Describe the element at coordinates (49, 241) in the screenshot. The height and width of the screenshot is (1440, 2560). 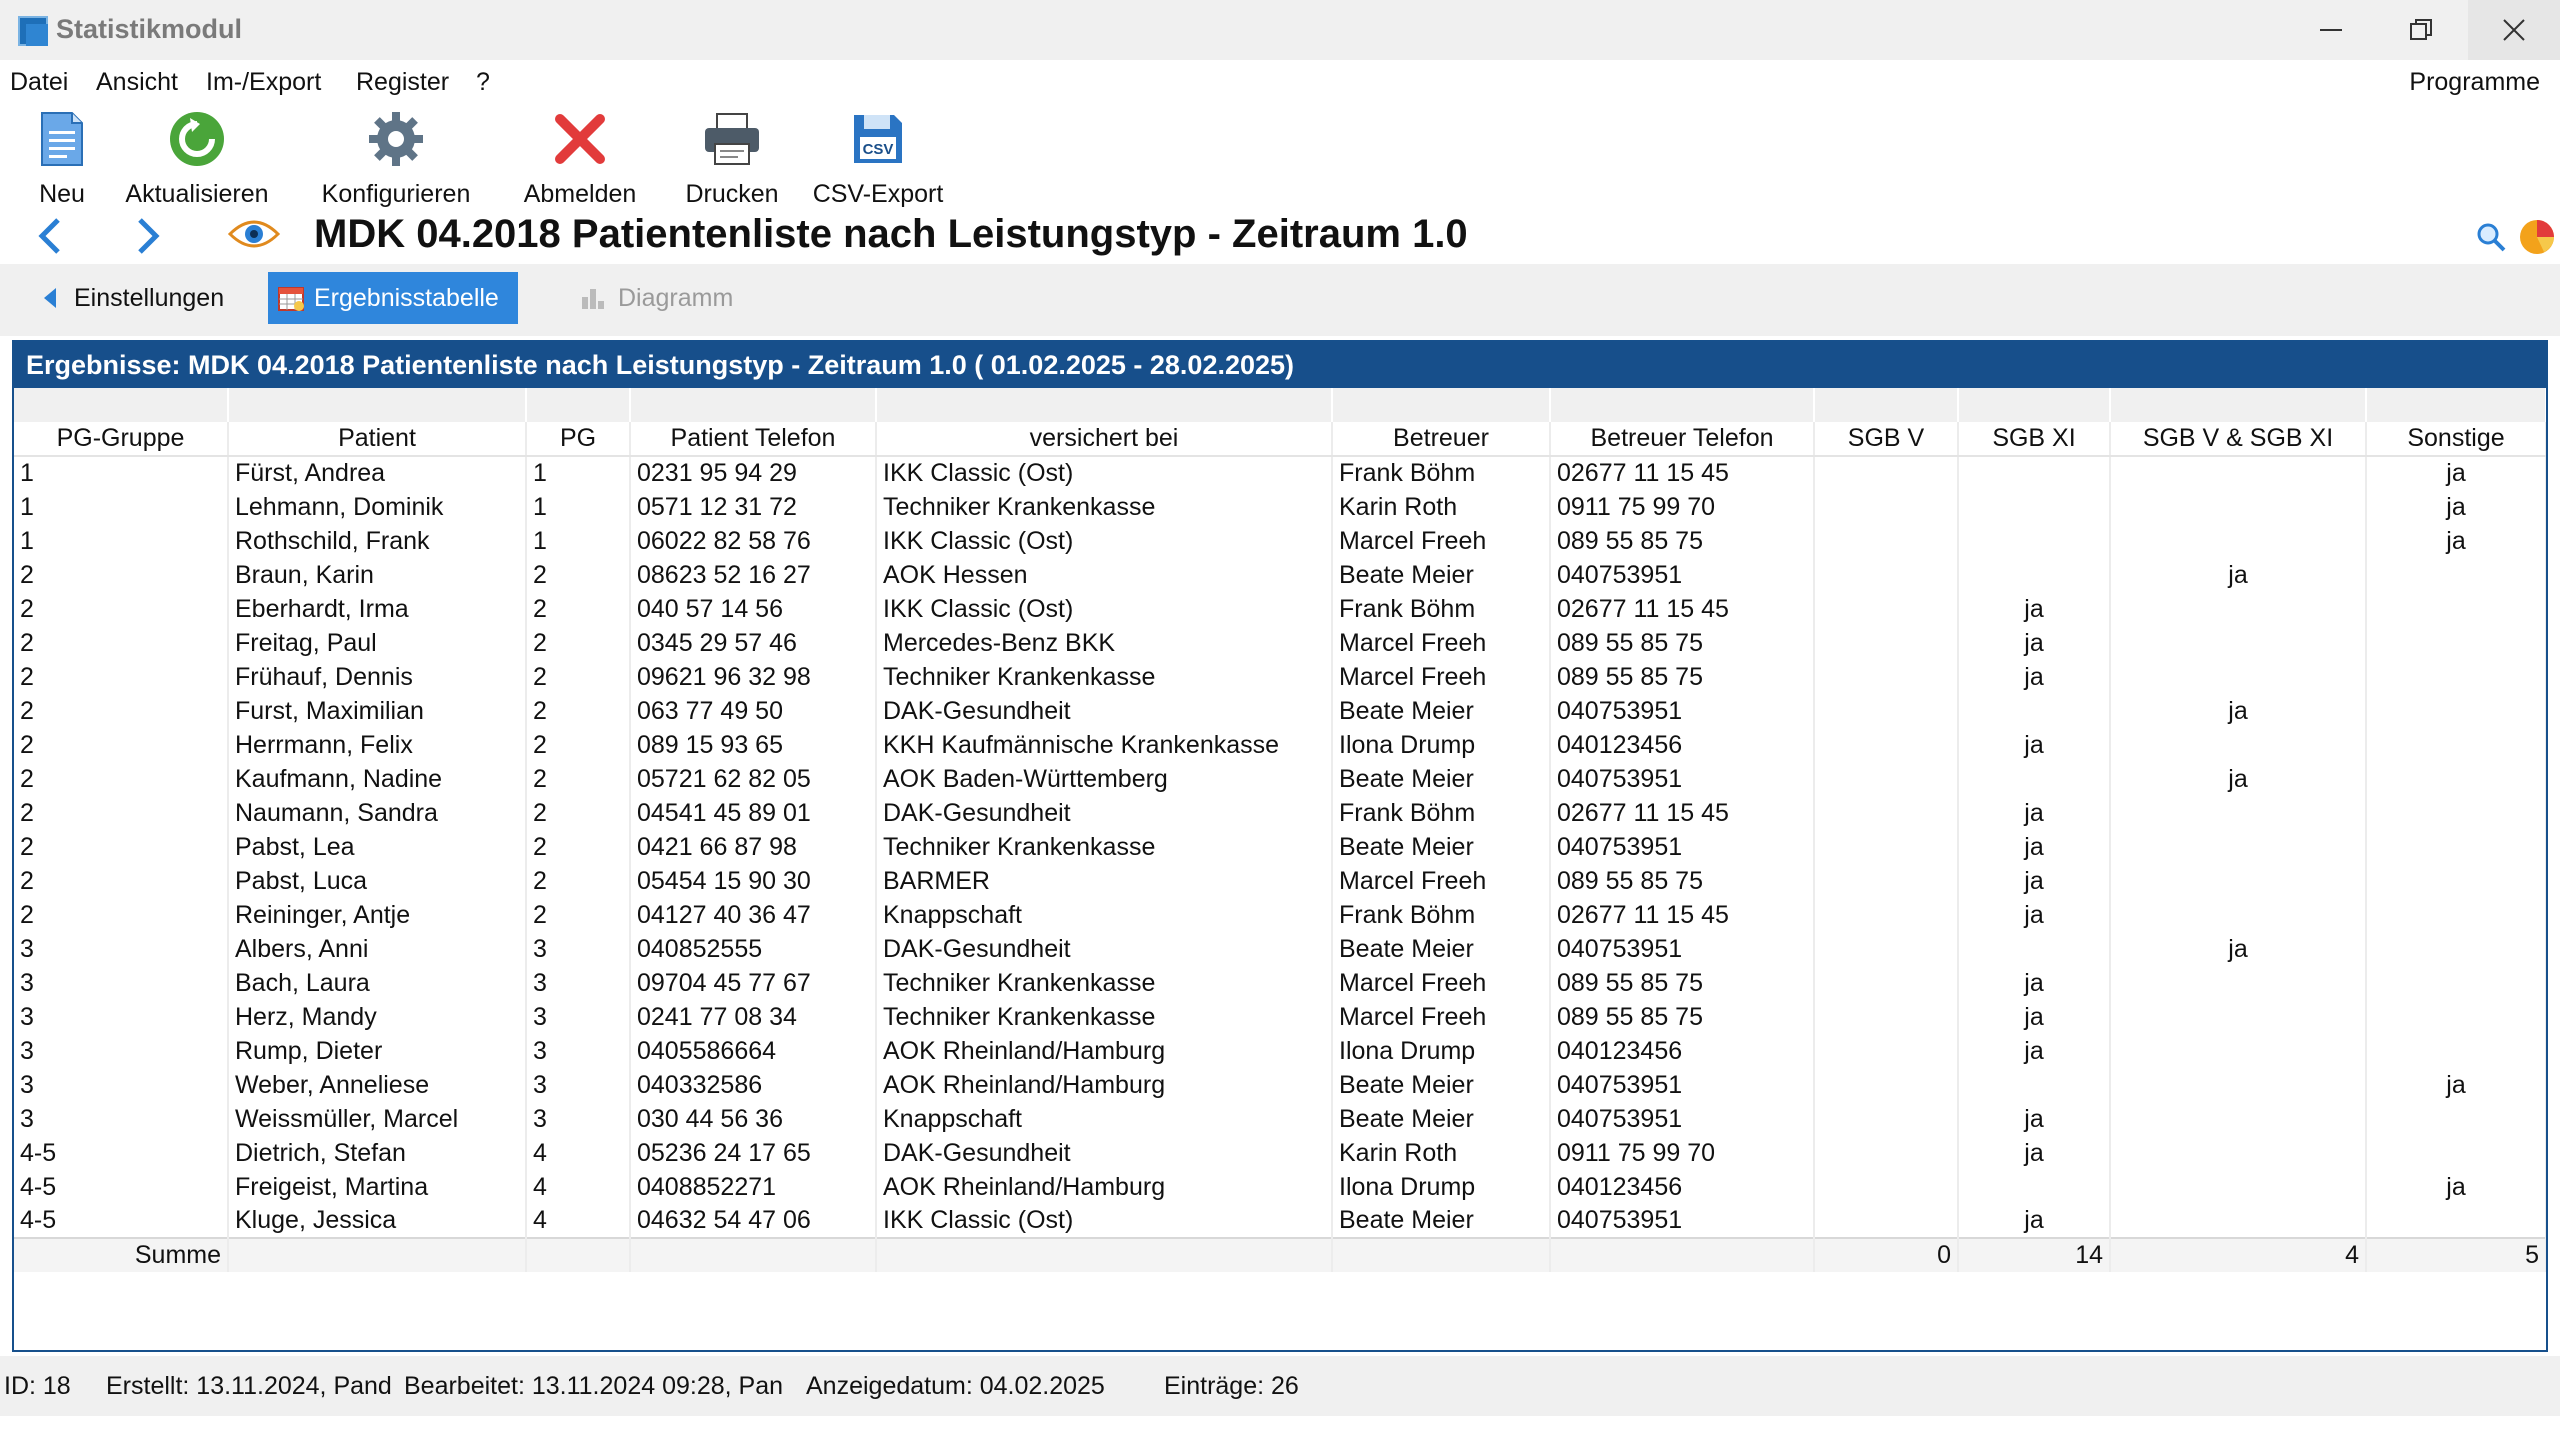
I see `back-arrow-icon` at that location.